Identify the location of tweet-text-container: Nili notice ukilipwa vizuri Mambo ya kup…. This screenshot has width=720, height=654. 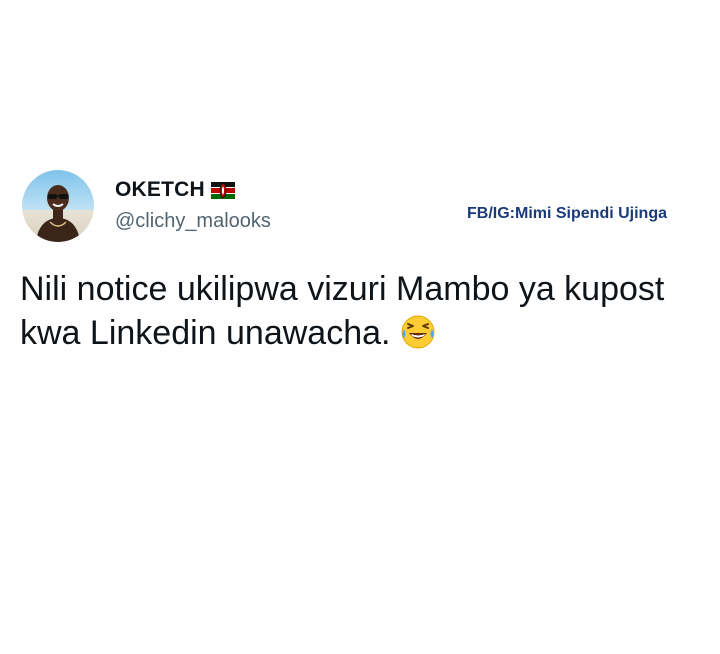
(360, 311).